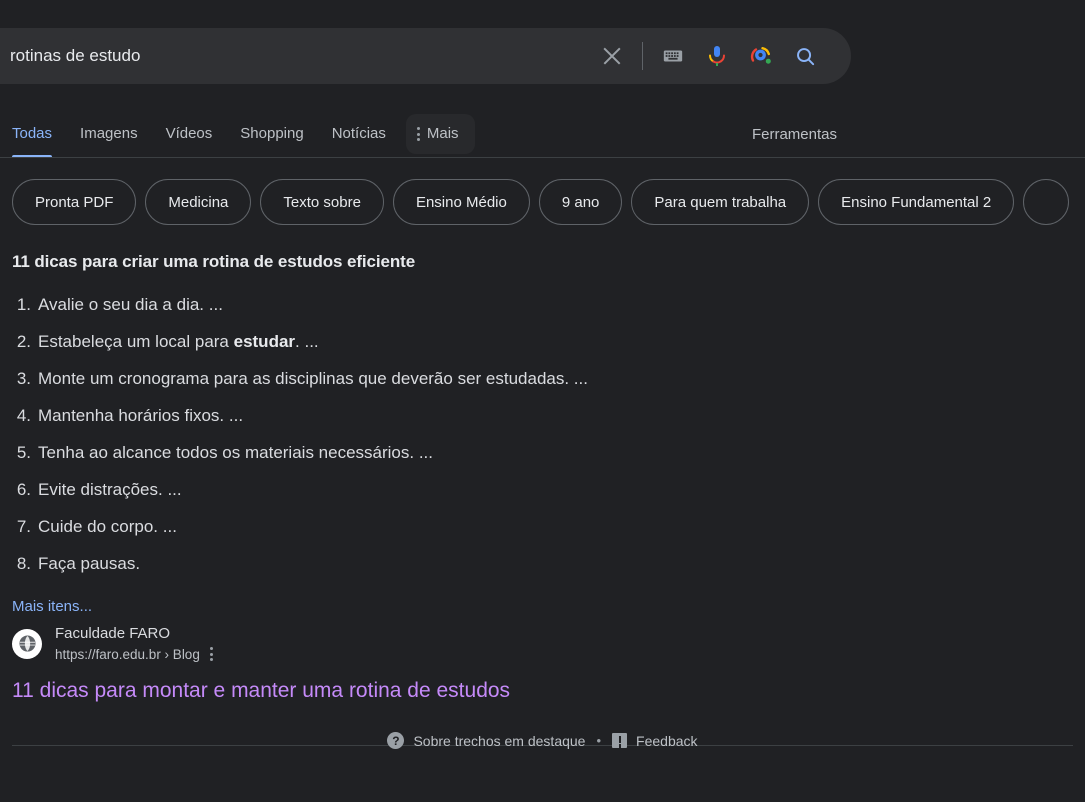 Image resolution: width=1085 pixels, height=802 pixels. I want to click on filter-chip: Medicina, so click(198, 202).